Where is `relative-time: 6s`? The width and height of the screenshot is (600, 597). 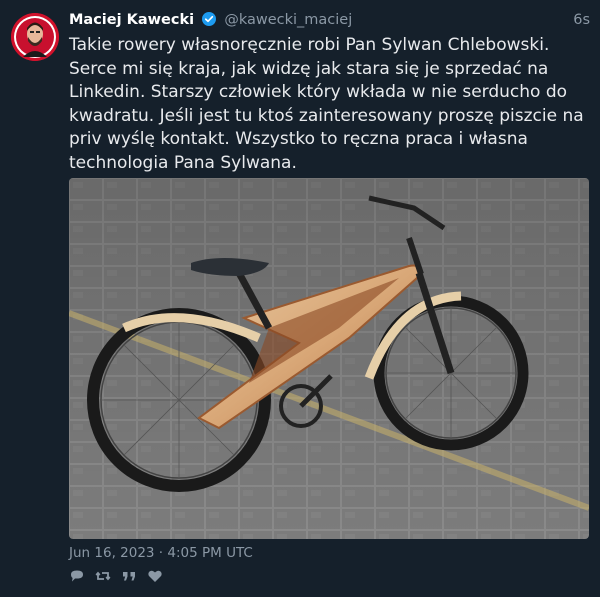 relative-time: 6s is located at coordinates (581, 20).